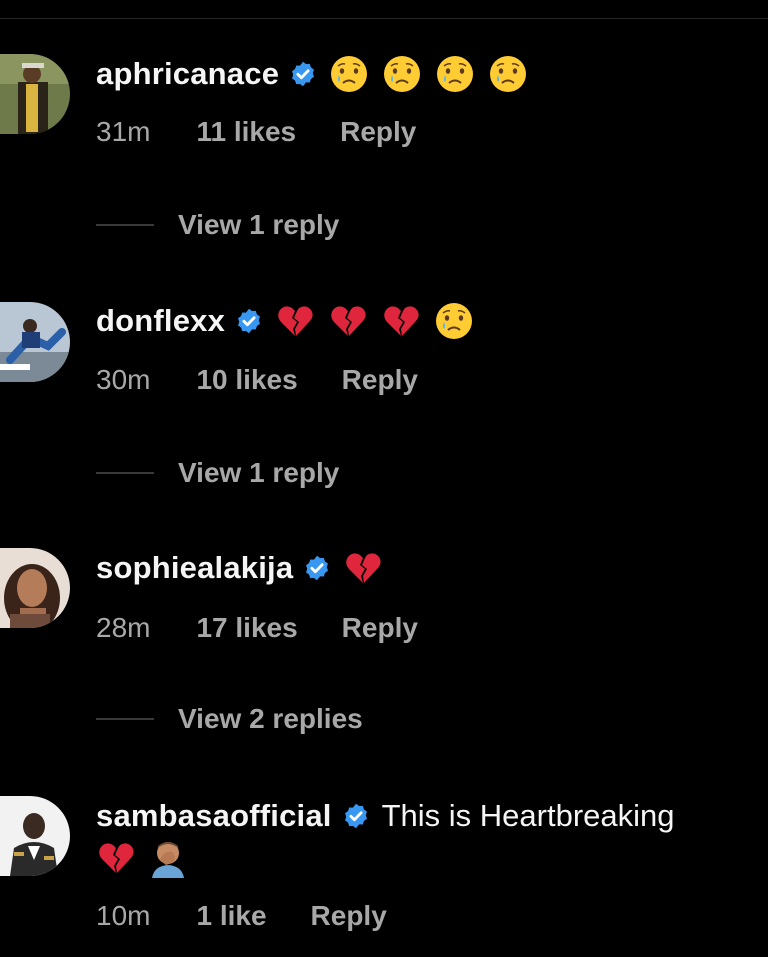 The image size is (768, 957). I want to click on comment-header: sophiealakija, so click(246, 568).